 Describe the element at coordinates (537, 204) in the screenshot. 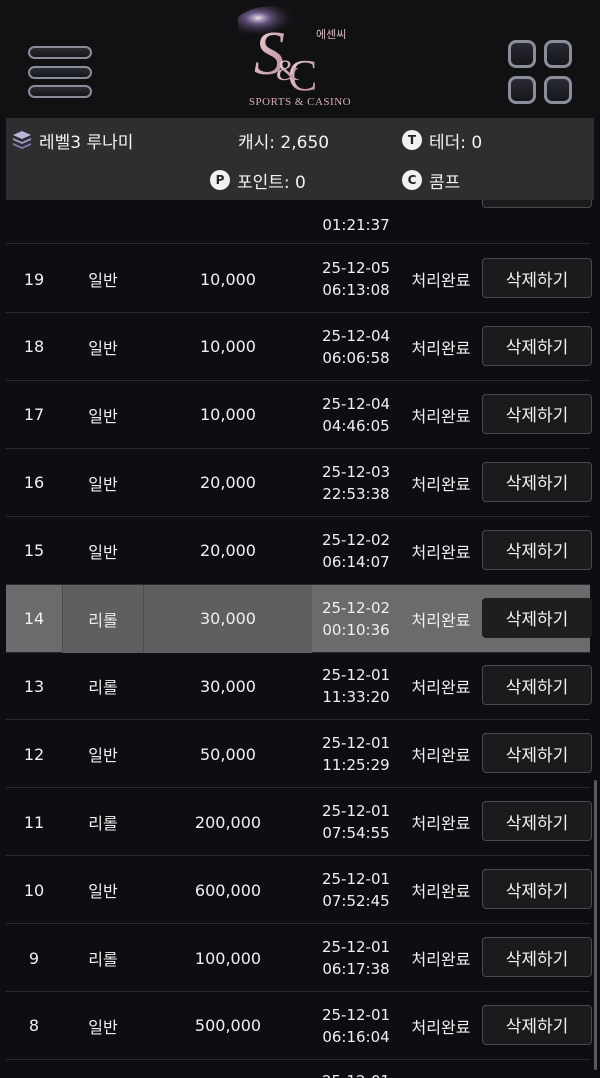

I see `partial-top-row-button` at that location.